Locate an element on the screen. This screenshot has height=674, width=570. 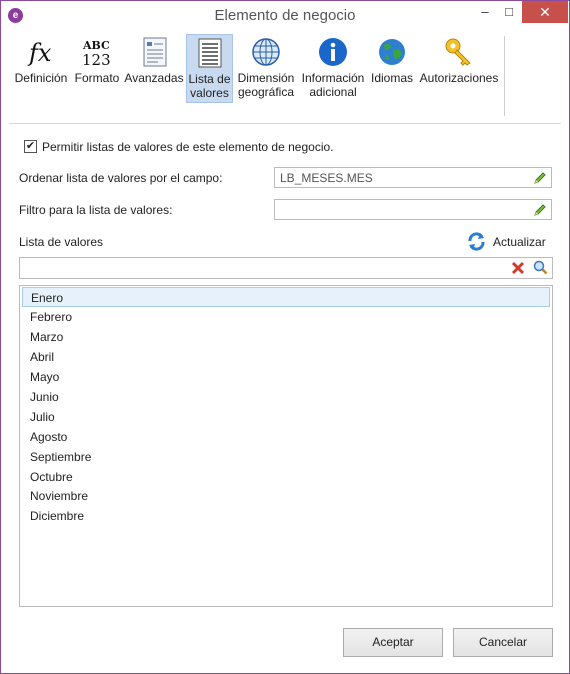
filter-label: Filtro para la lista de valores: is located at coordinates (96, 210).